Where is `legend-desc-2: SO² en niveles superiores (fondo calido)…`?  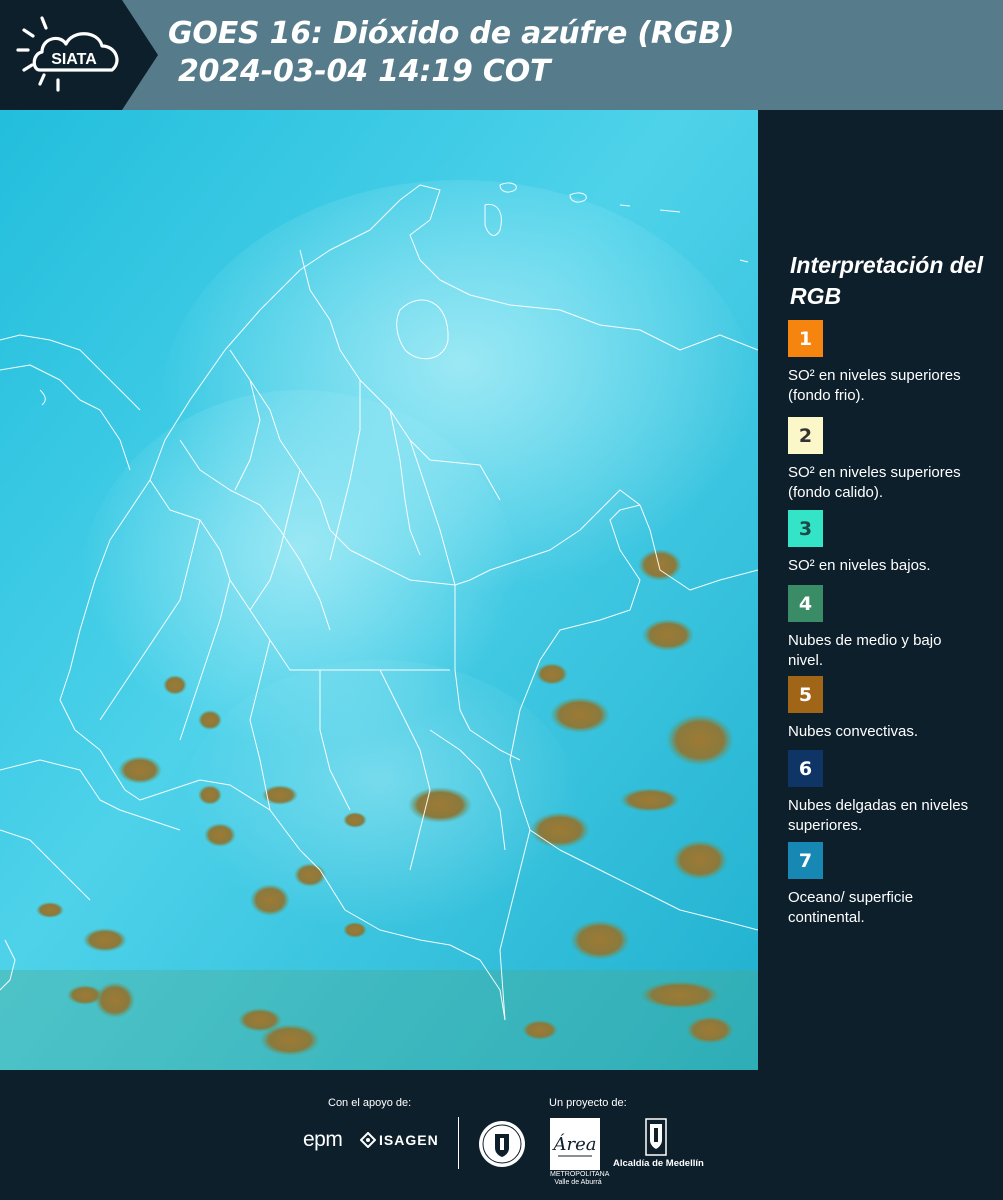 legend-desc-2: SO² en niveles superiores (fondo calido)… is located at coordinates (874, 482).